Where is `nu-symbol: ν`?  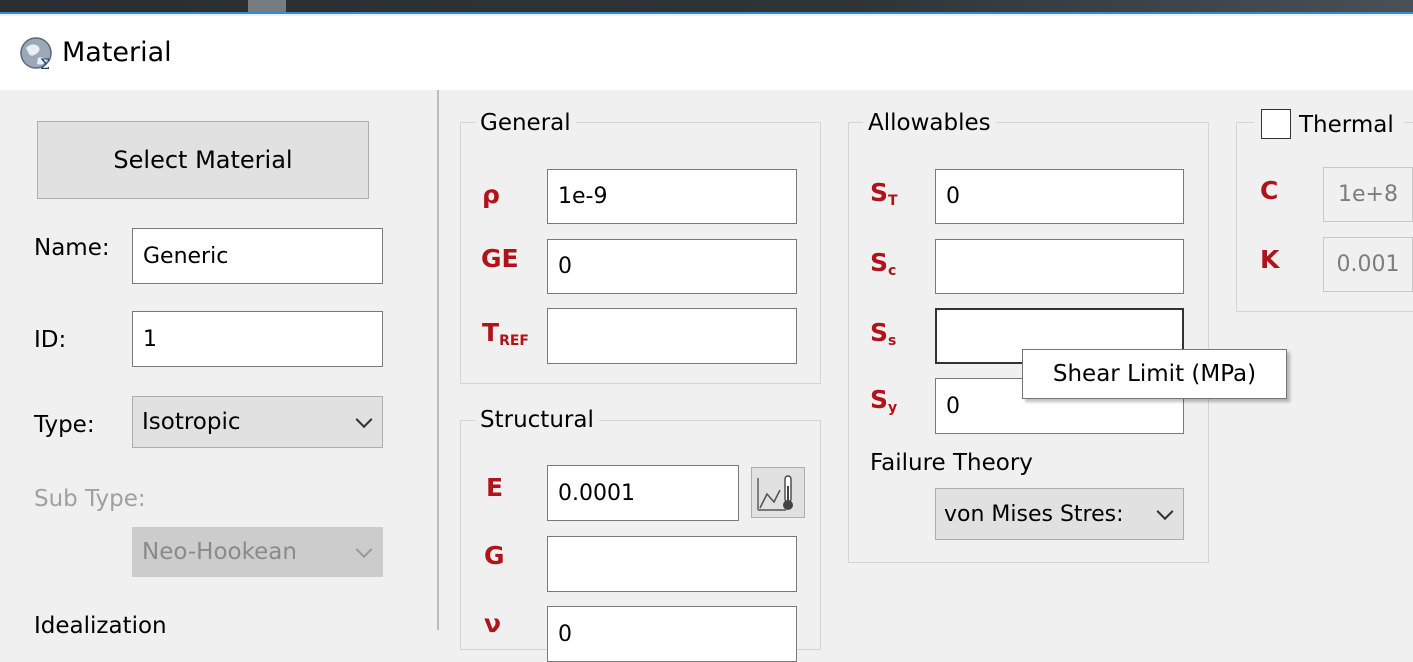
nu-symbol: ν is located at coordinates (493, 623).